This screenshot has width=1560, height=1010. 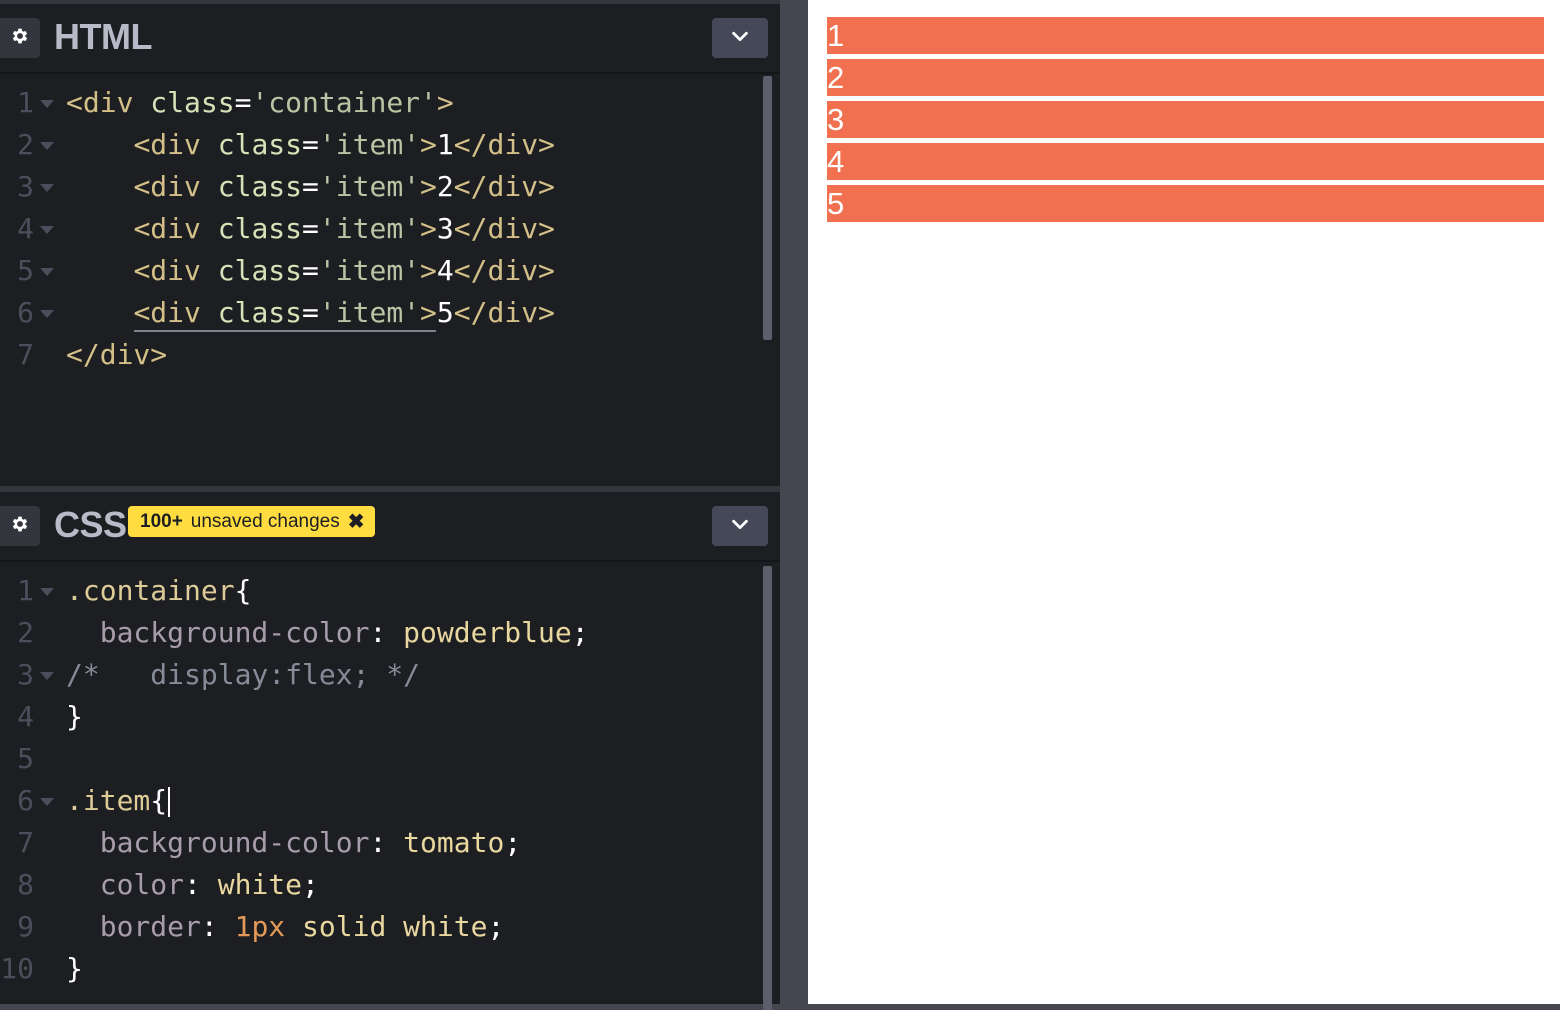 I want to click on code-line: 7 background-color: tomato;, so click(x=381, y=843).